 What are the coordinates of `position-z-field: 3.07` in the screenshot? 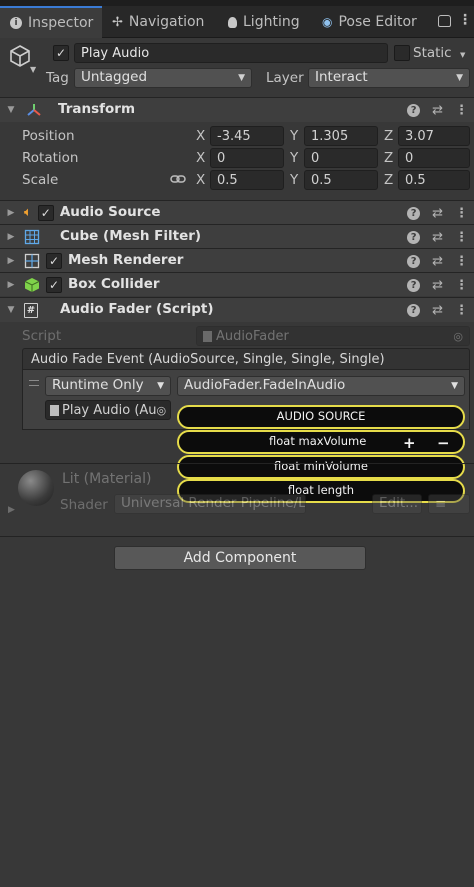 It's located at (434, 136).